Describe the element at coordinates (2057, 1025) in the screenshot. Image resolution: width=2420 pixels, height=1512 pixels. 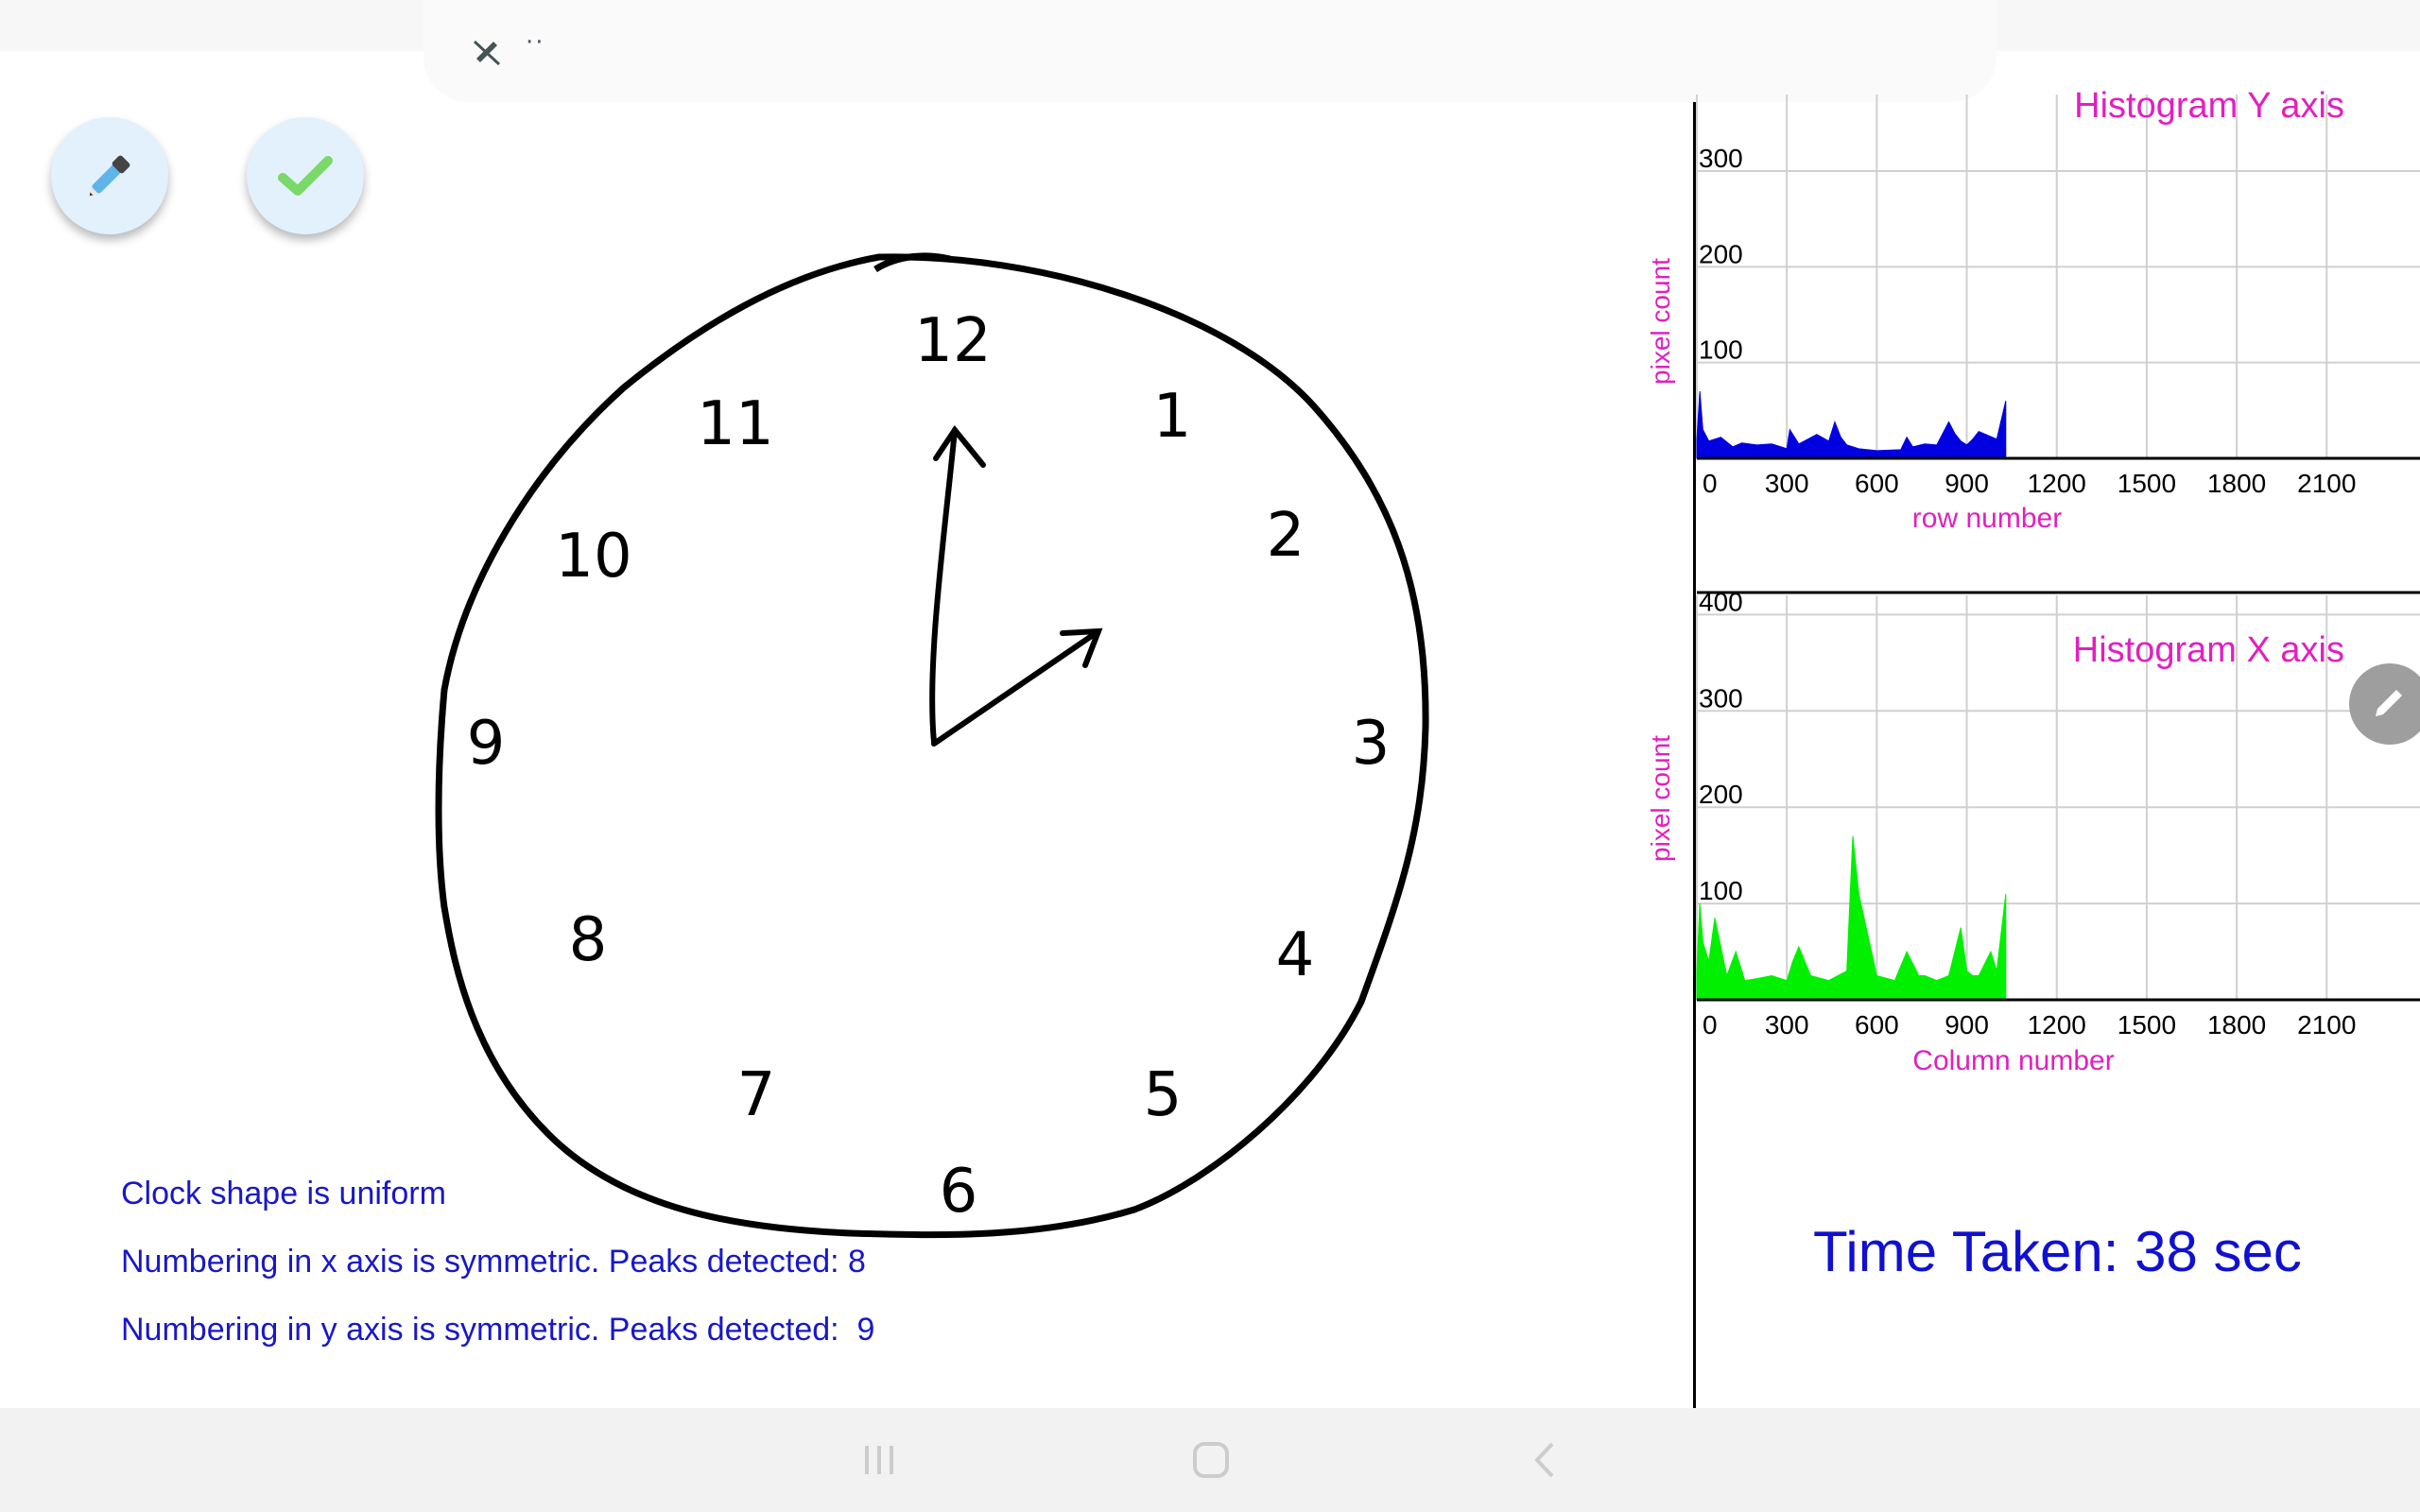
I see `hist-x-tick-x: 1200` at that location.